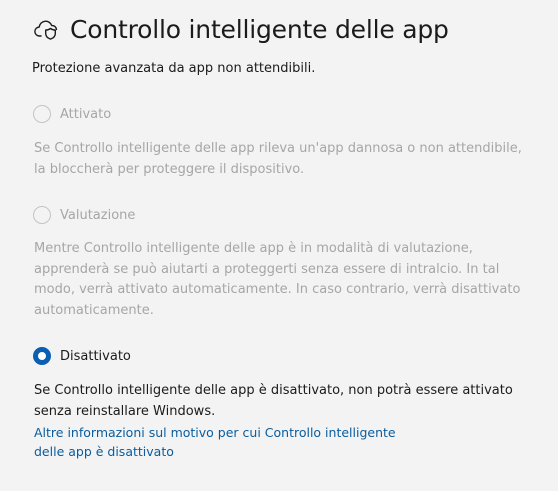 This screenshot has height=491, width=558. I want to click on radio-label-attivato: Attivato, so click(86, 114).